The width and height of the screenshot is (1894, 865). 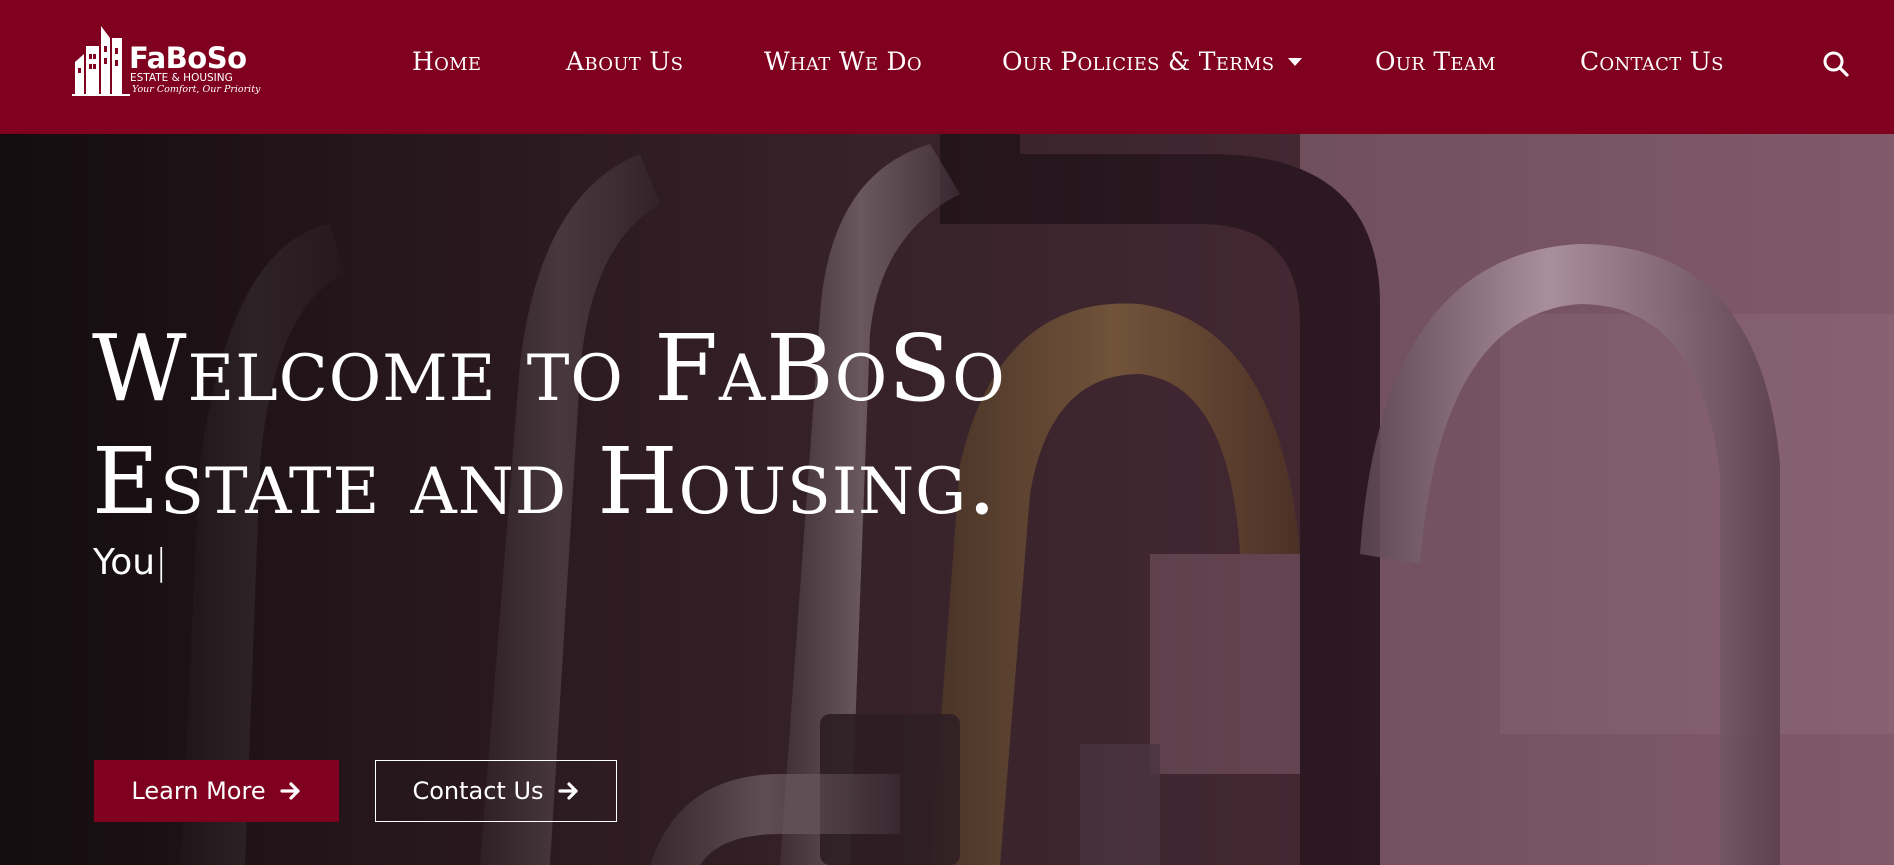 I want to click on typing-cursor: |, so click(x=161, y=562).